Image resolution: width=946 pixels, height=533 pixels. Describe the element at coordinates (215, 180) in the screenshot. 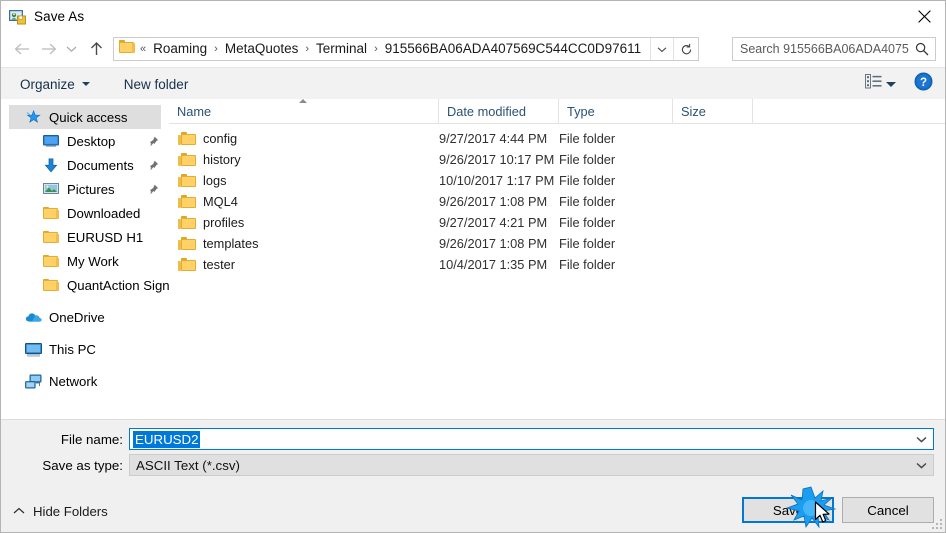

I see `cell-name: logs` at that location.